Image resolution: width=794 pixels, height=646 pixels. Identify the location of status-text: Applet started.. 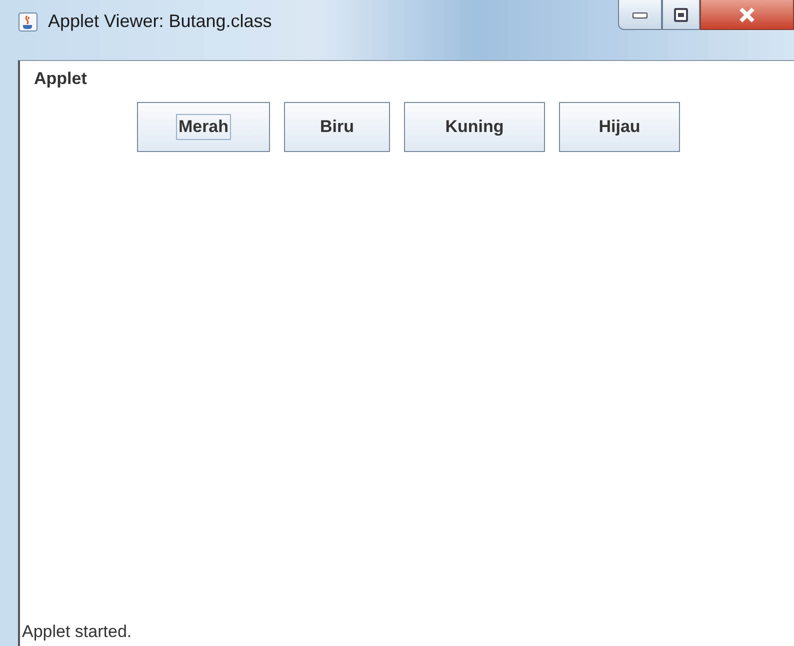
(77, 632).